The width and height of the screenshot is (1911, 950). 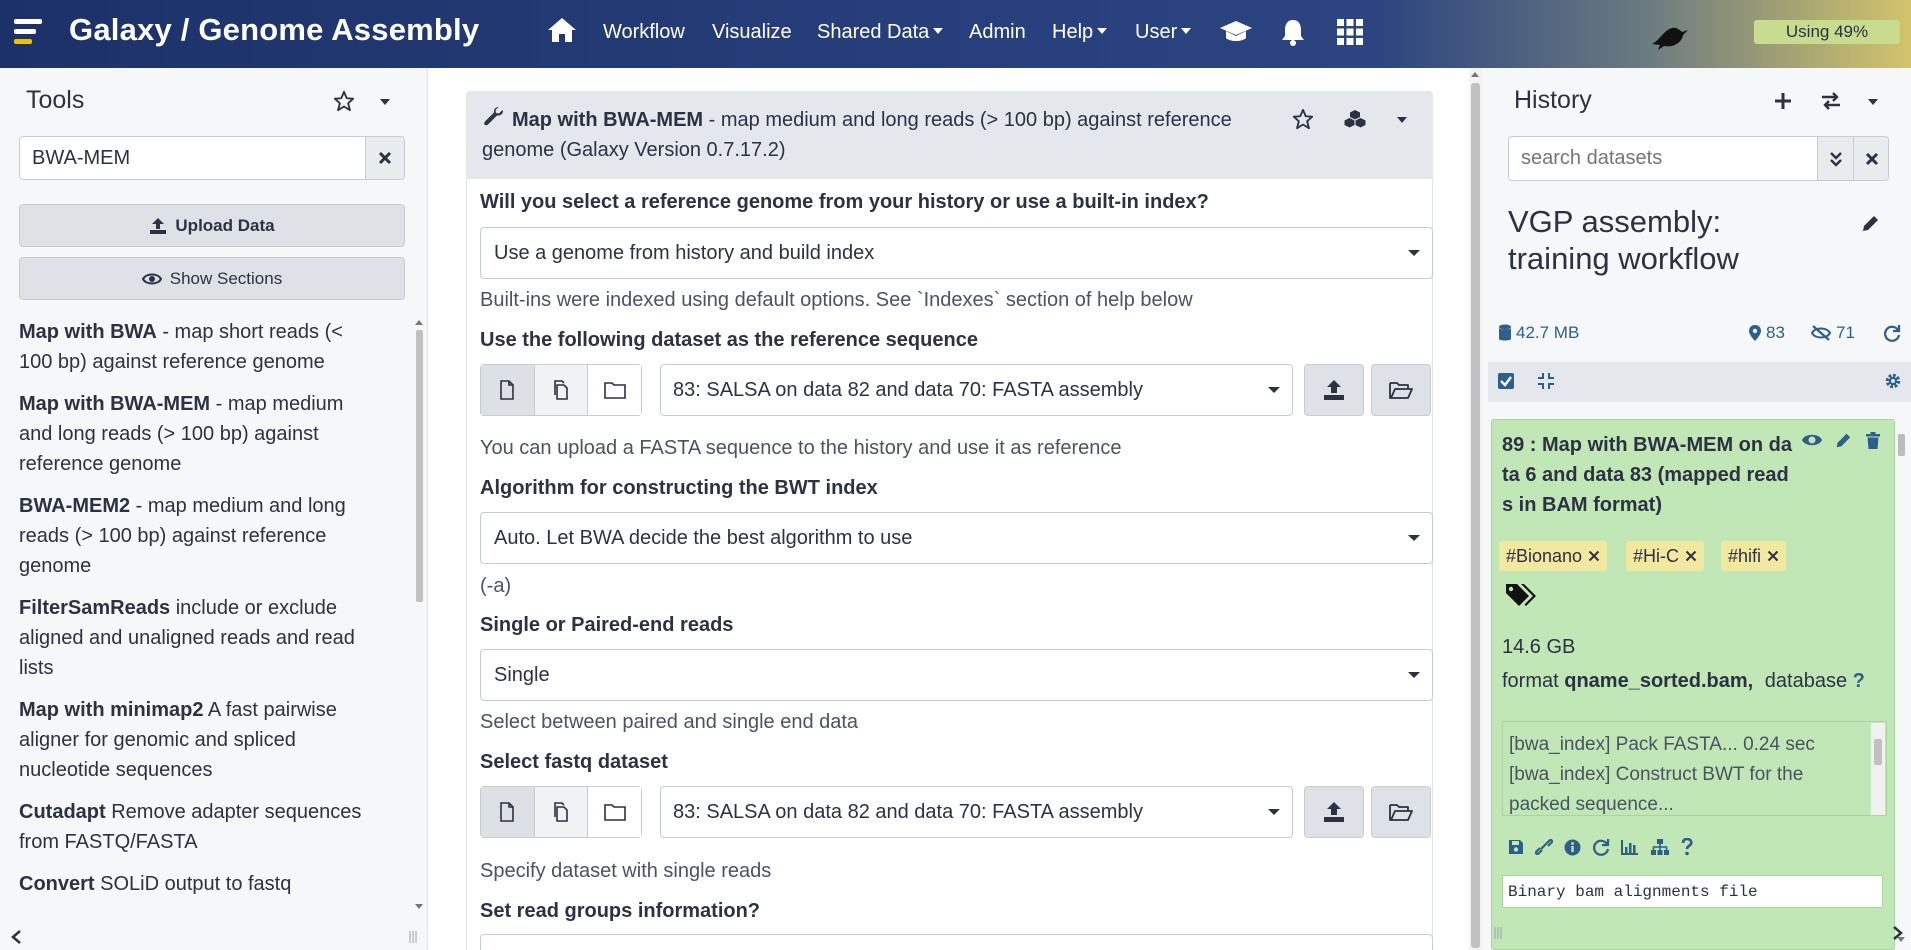 I want to click on tool-title-name: Map with BWA-MEM, so click(x=608, y=120).